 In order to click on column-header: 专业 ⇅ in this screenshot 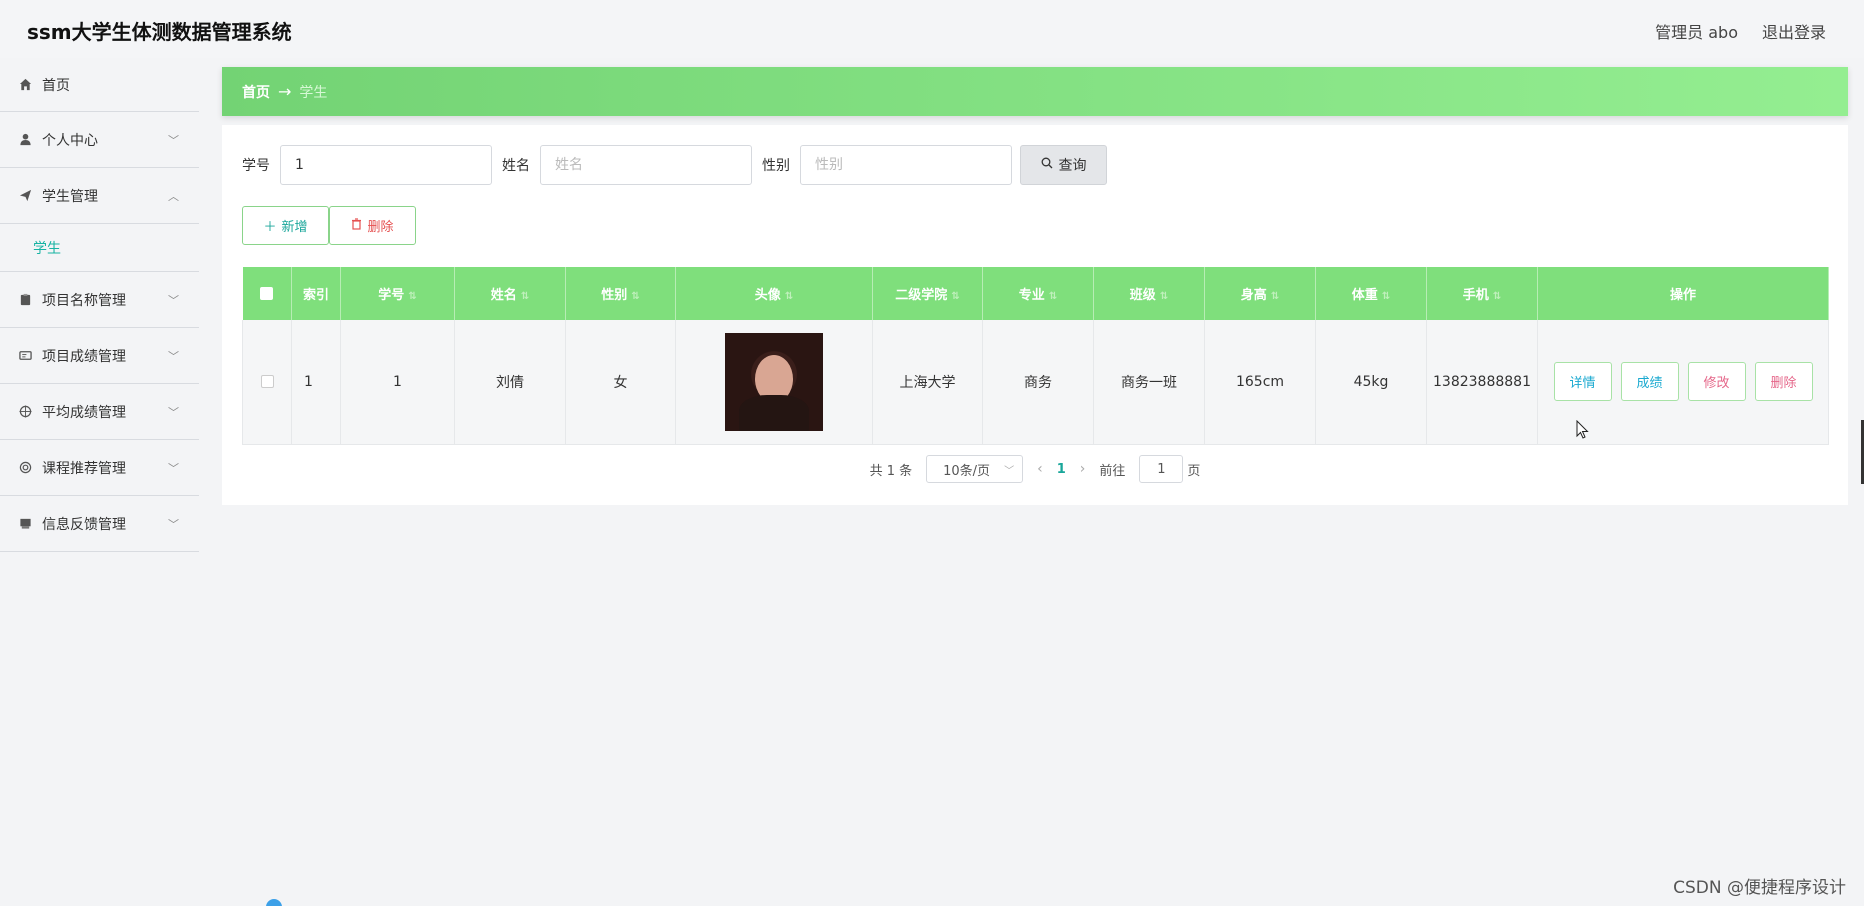, I will do `click(1038, 293)`.